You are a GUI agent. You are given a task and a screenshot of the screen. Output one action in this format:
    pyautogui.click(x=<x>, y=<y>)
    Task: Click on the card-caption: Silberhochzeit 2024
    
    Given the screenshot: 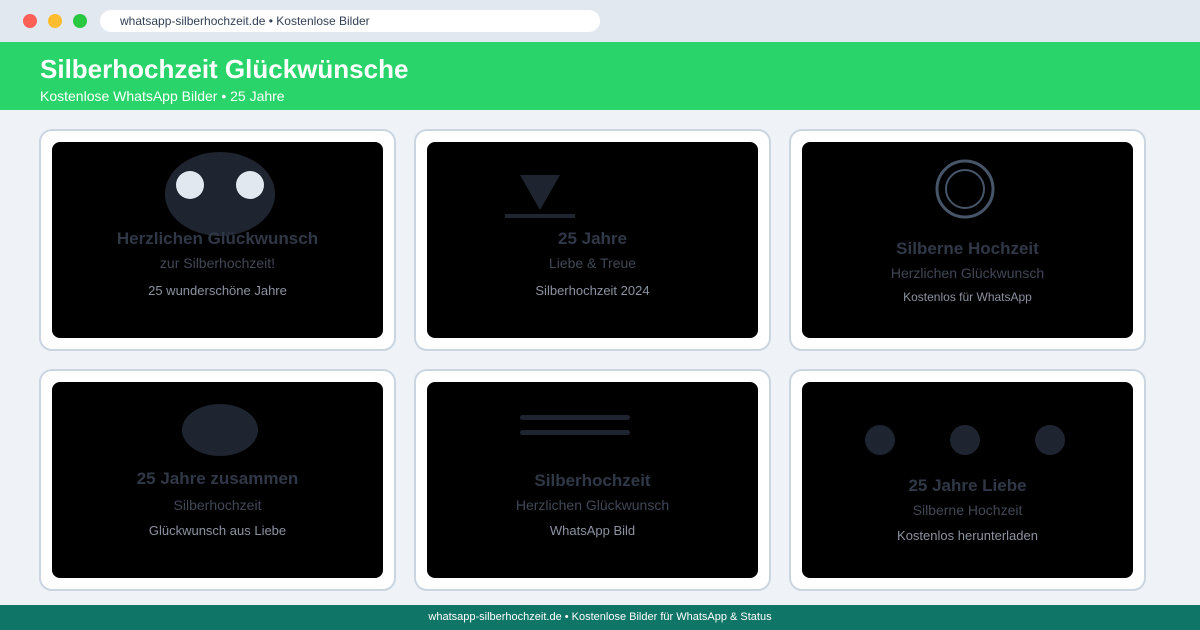 What is the action you would take?
    pyautogui.click(x=592, y=290)
    